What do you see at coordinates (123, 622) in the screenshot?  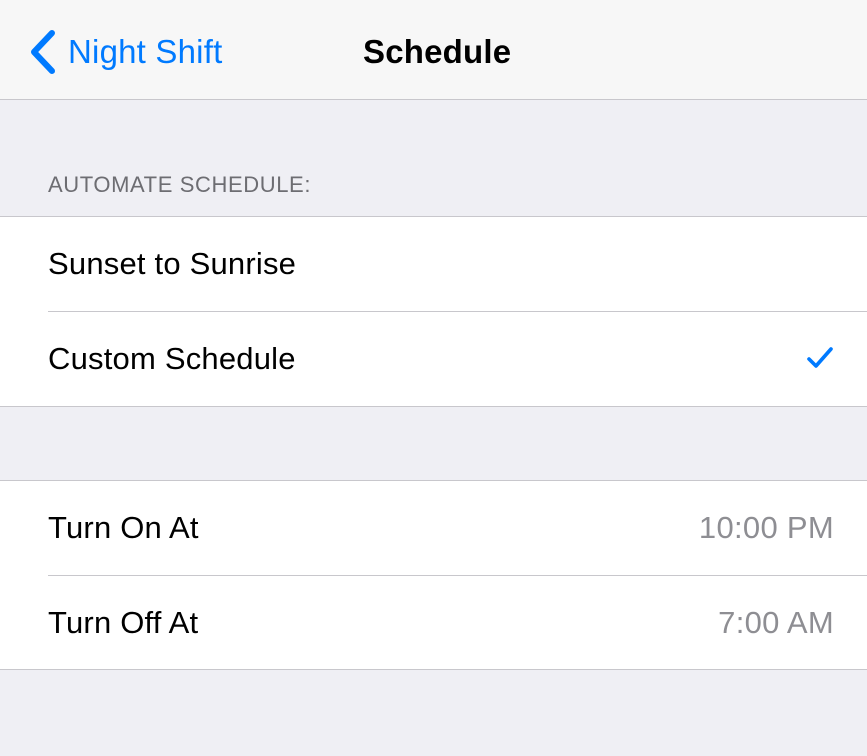 I see `turn-off-label: Turn Off At` at bounding box center [123, 622].